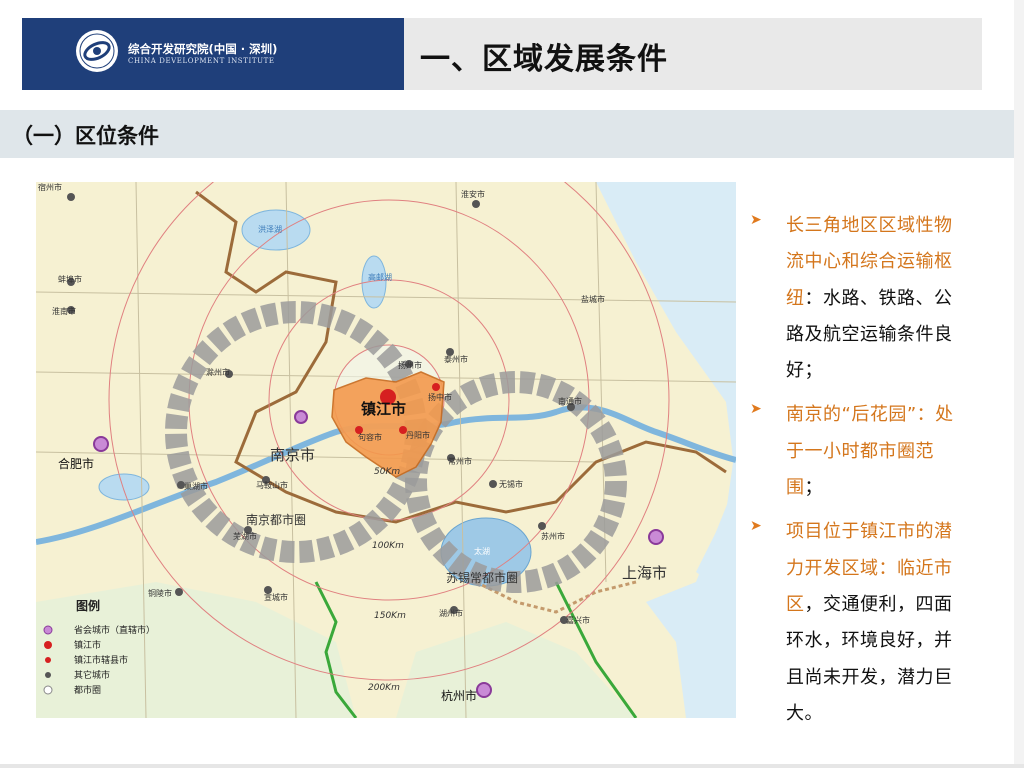 This screenshot has width=1024, height=768. What do you see at coordinates (418, 435) in the screenshot?
I see `label-danyang: 丹阳市` at bounding box center [418, 435].